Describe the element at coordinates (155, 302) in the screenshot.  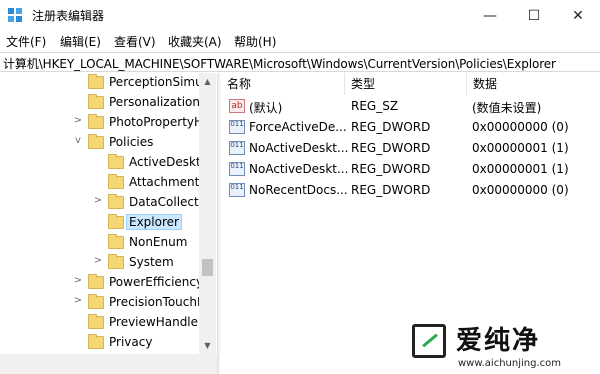
I see `tree-item-label: PrecisionTouchI` at that location.